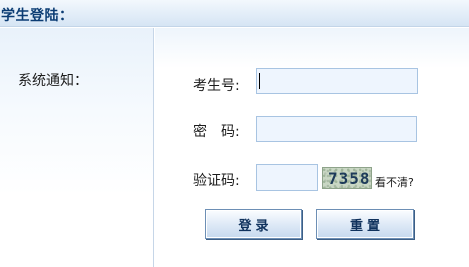 The height and width of the screenshot is (267, 469). I want to click on captcha-label: 验证码:, so click(216, 181).